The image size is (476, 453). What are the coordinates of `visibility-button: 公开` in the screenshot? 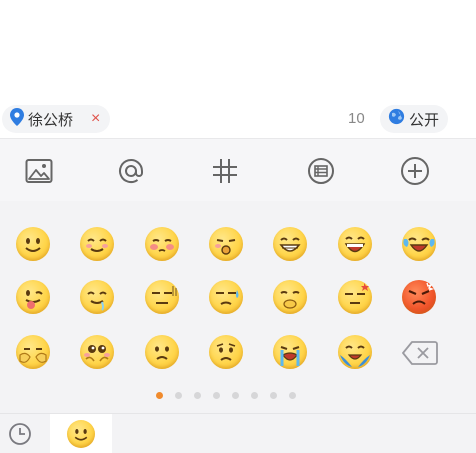 It's located at (414, 119).